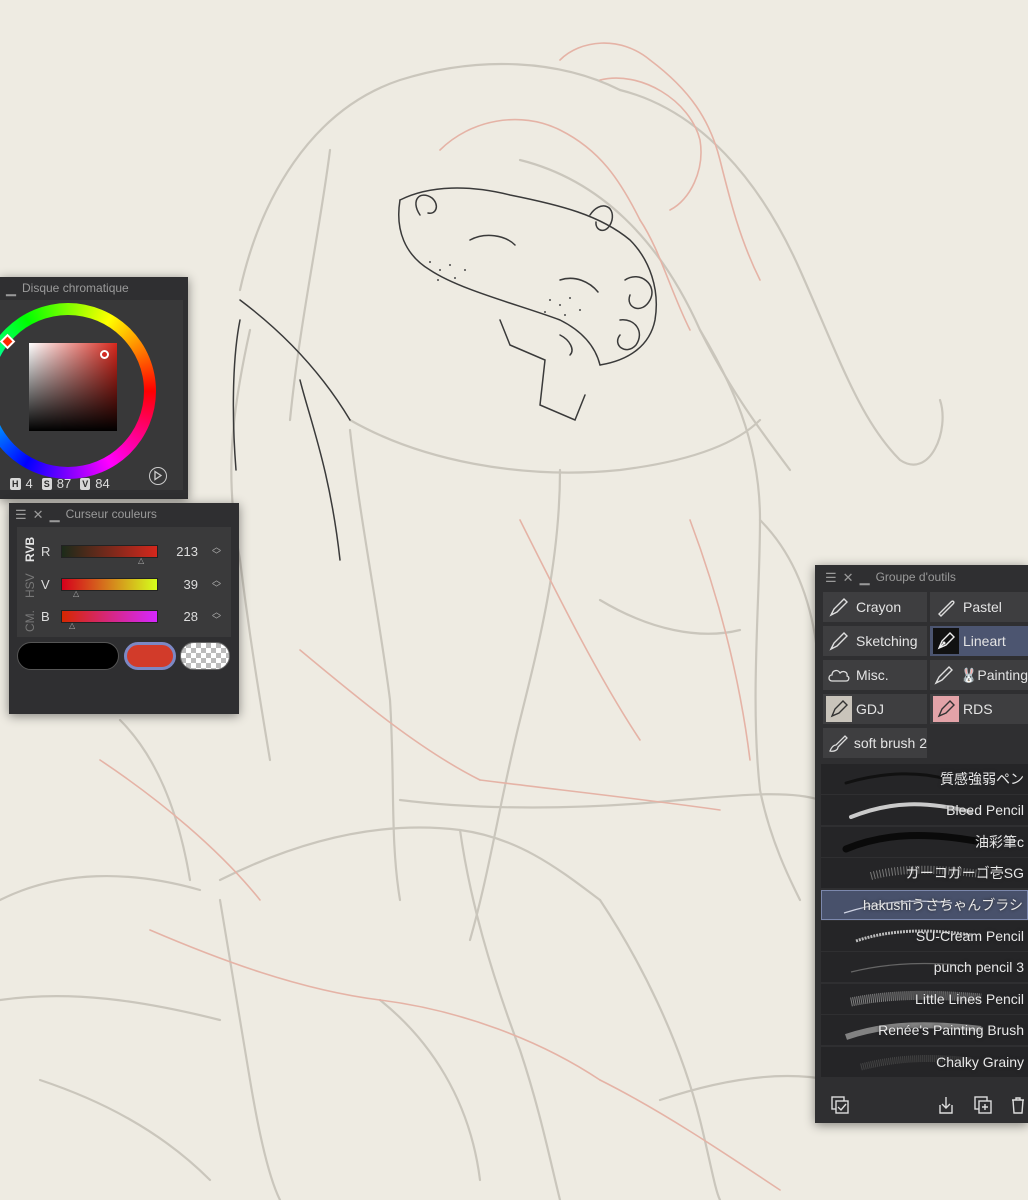 The image size is (1028, 1200). Describe the element at coordinates (875, 709) in the screenshot. I see `tool-group-gdj: GDJ` at that location.